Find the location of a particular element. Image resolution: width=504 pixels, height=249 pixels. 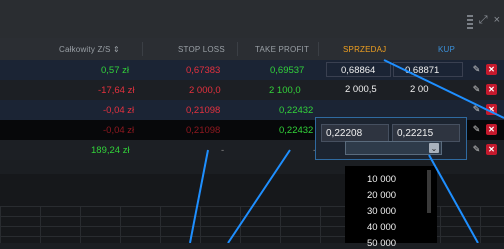

buy-price: 0,68871 is located at coordinates (422, 70).